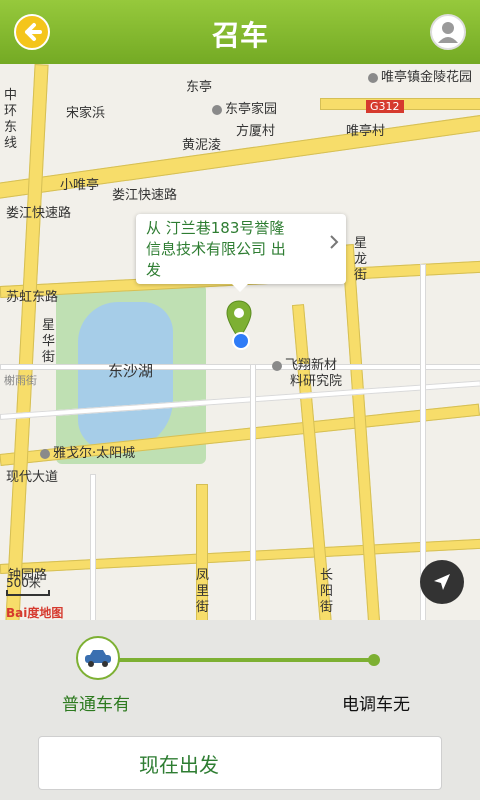  I want to click on option-dispatch-car: 电调车无, so click(376, 702).